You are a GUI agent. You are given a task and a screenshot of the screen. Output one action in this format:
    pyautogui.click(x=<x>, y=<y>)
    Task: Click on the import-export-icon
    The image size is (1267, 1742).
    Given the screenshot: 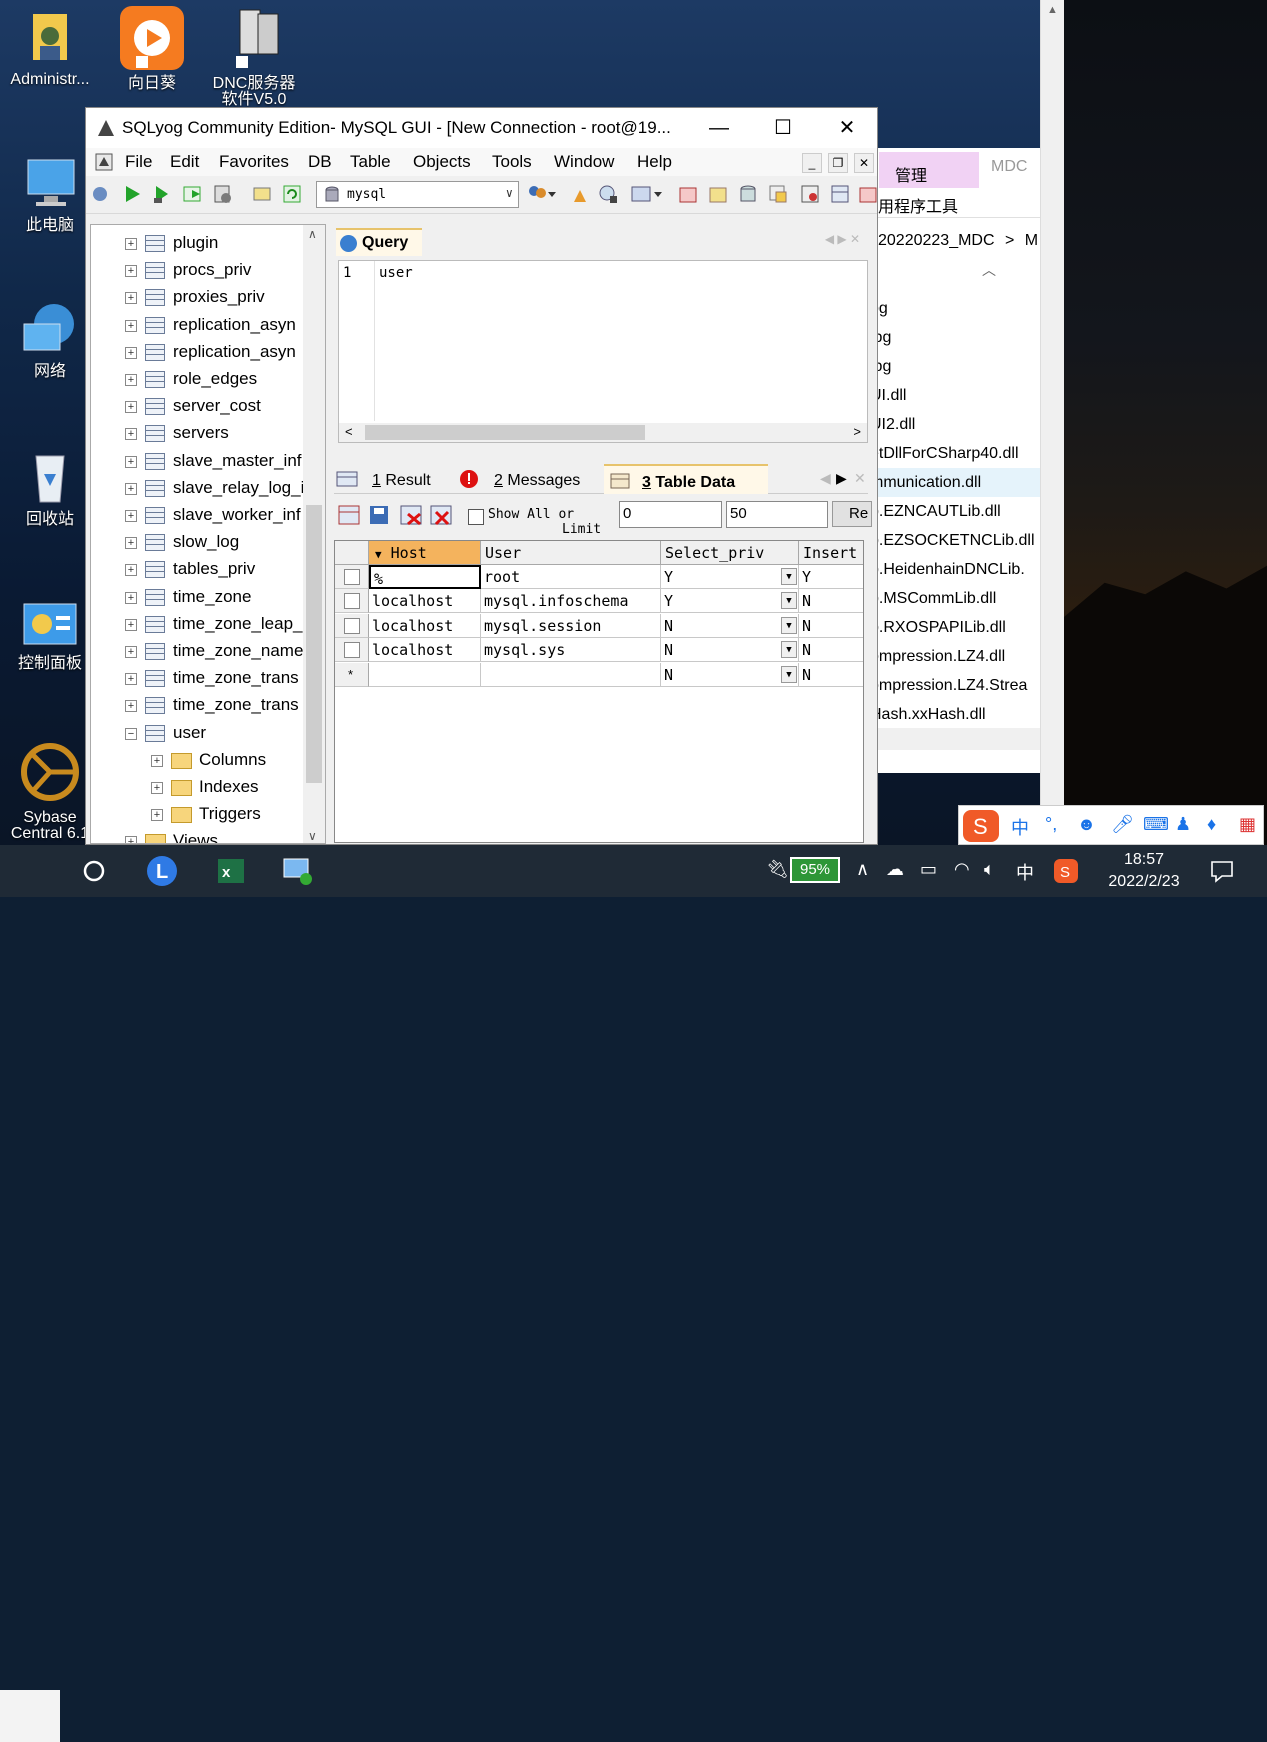 What is the action you would take?
    pyautogui.click(x=647, y=194)
    